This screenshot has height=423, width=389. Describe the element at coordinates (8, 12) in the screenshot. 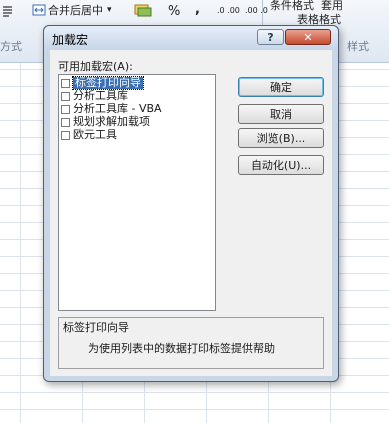

I see `wrap-text-icon` at that location.